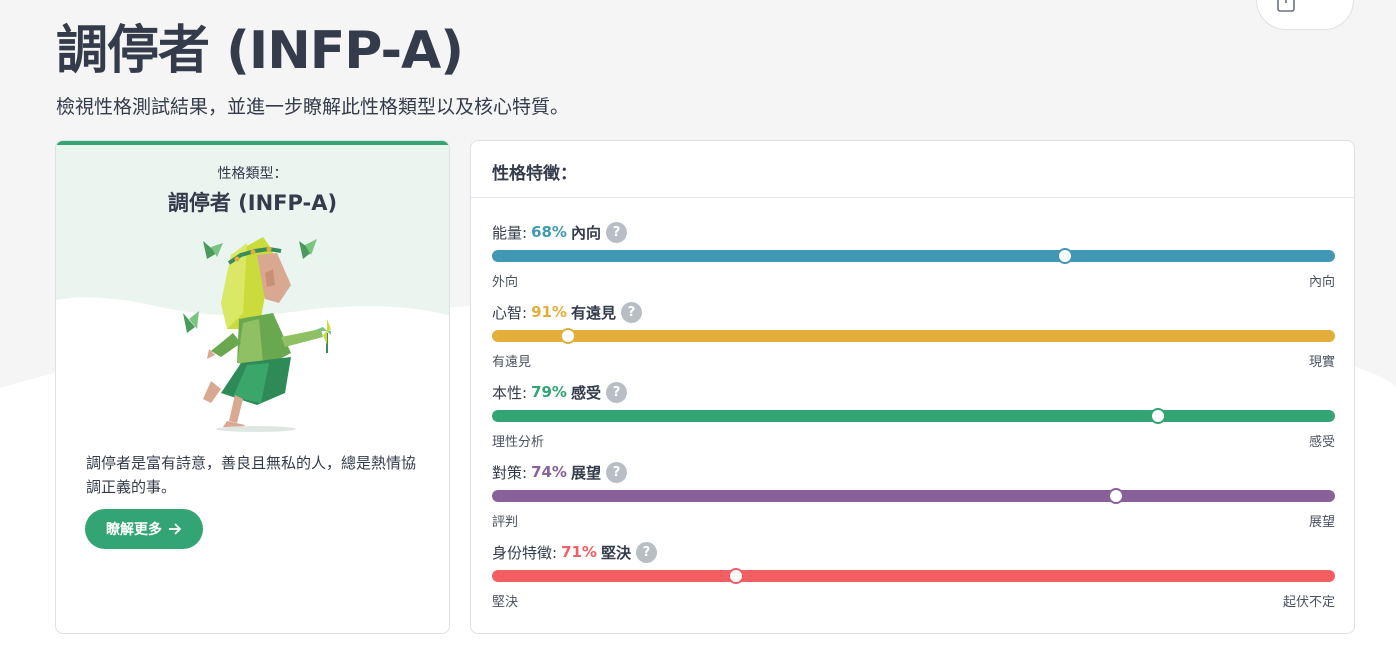 The image size is (1396, 669). Describe the element at coordinates (510, 312) in the screenshot. I see `trait-name: 心智:` at that location.